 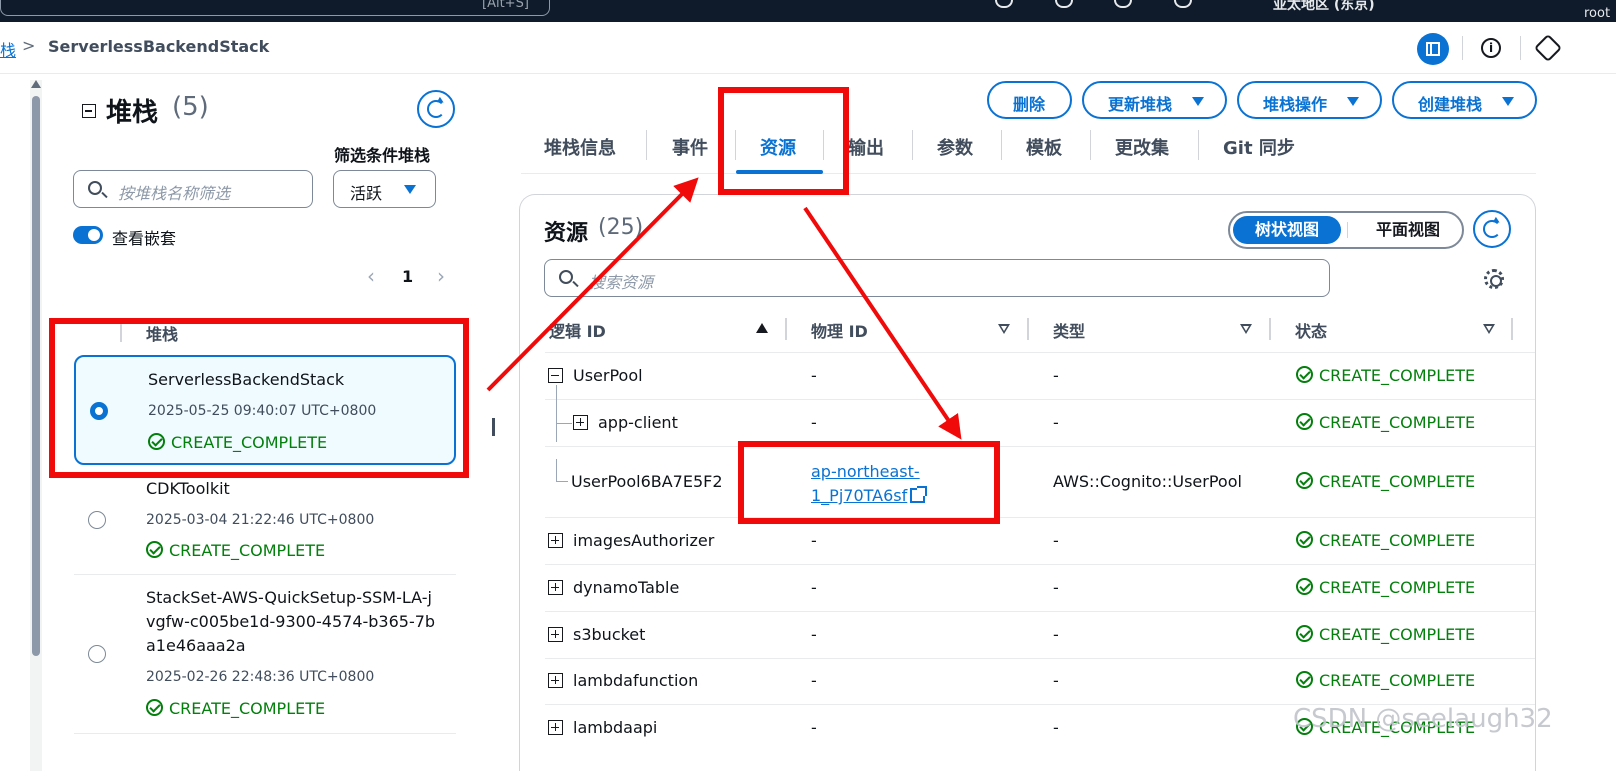 I want to click on arrow-tab-to-physical-id, so click(x=882, y=323).